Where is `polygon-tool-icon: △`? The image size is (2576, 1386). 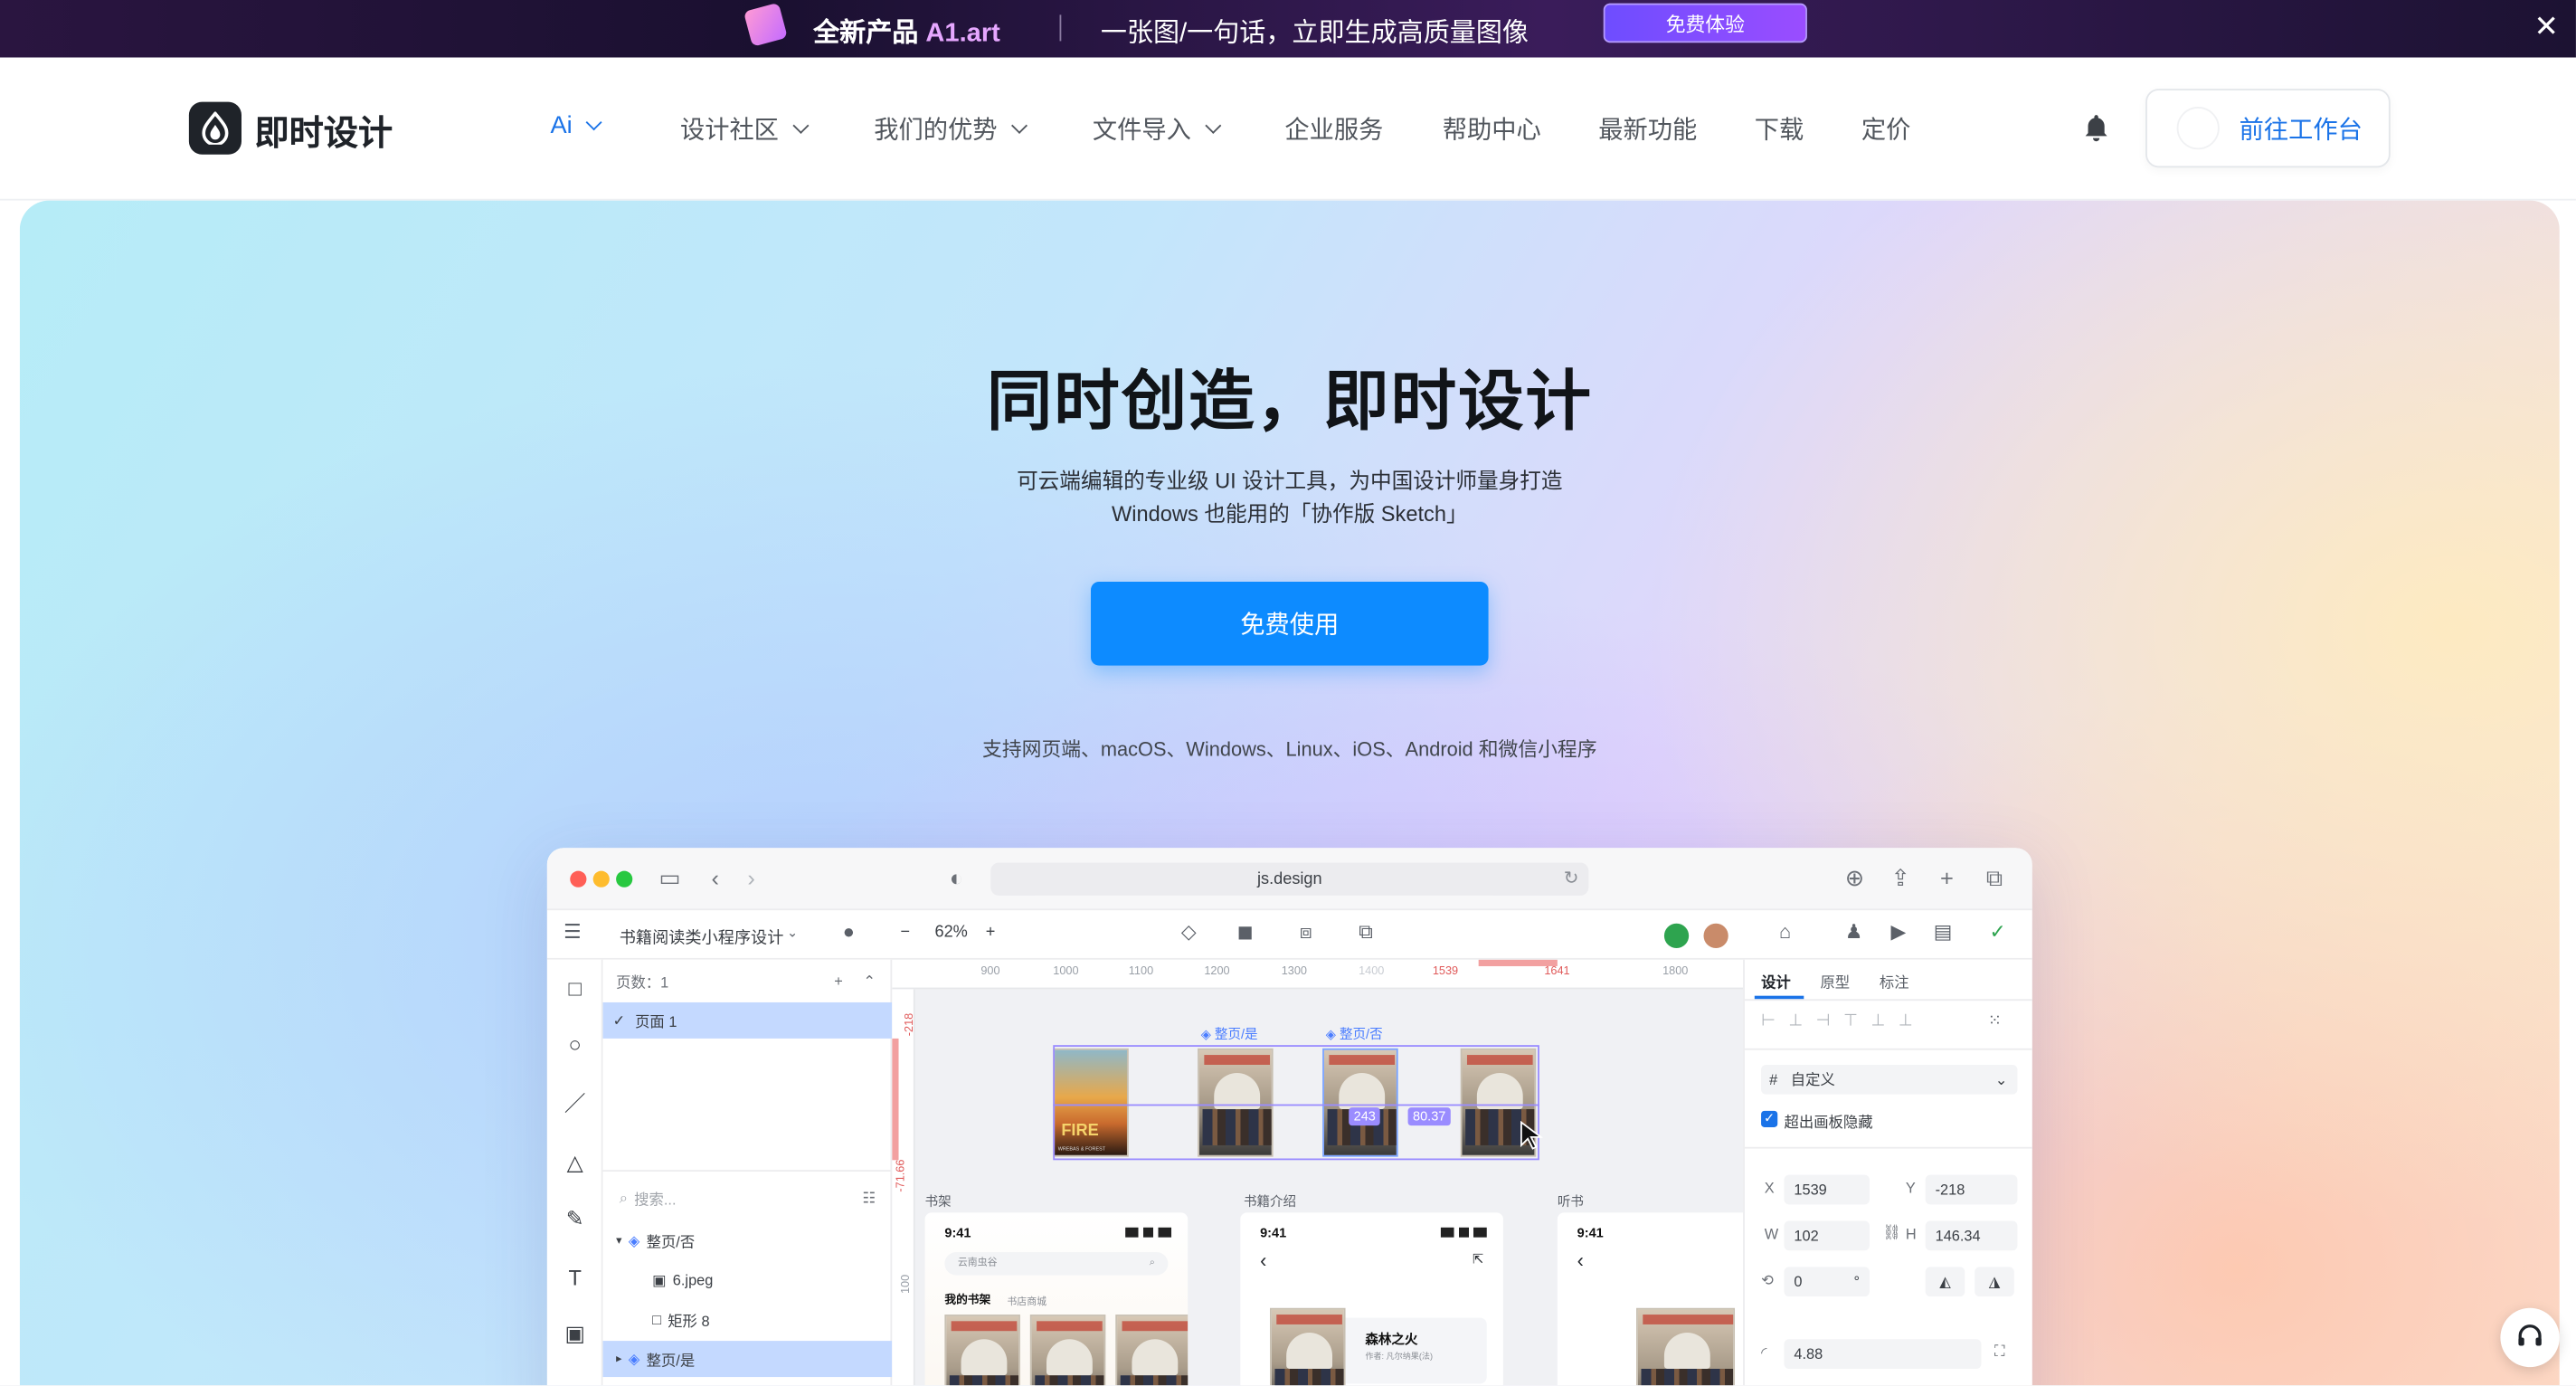
polygon-tool-icon: △ is located at coordinates (575, 1162).